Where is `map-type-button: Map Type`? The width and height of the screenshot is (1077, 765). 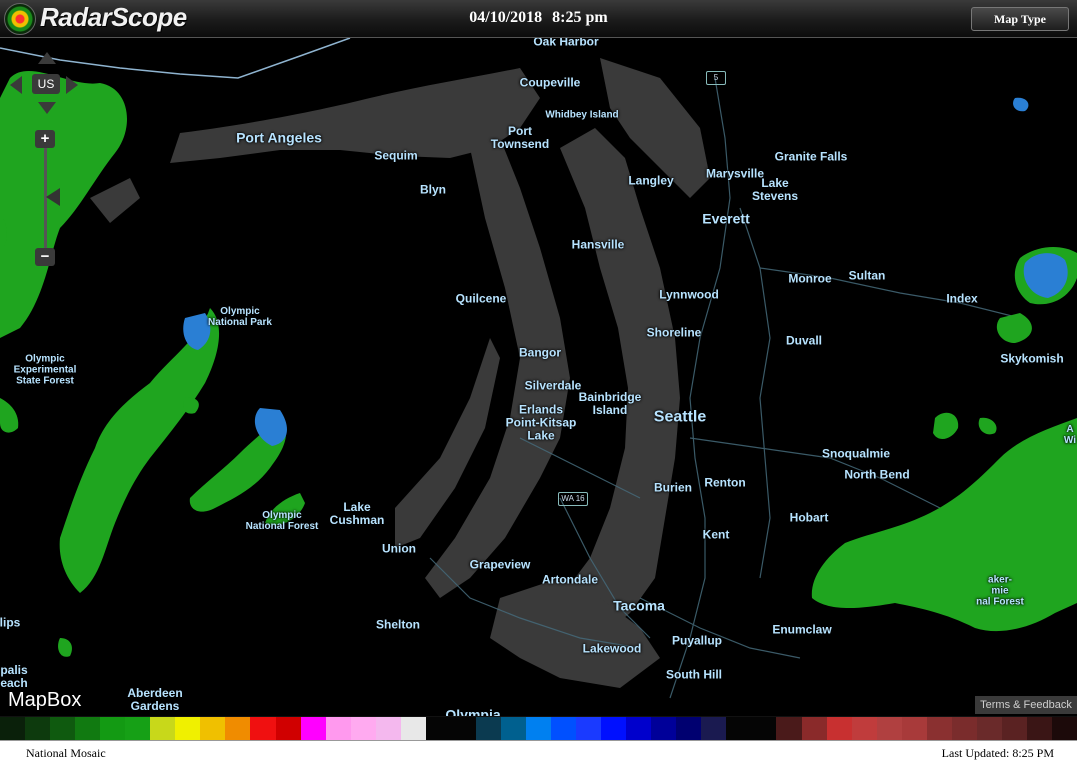 map-type-button: Map Type is located at coordinates (1020, 19).